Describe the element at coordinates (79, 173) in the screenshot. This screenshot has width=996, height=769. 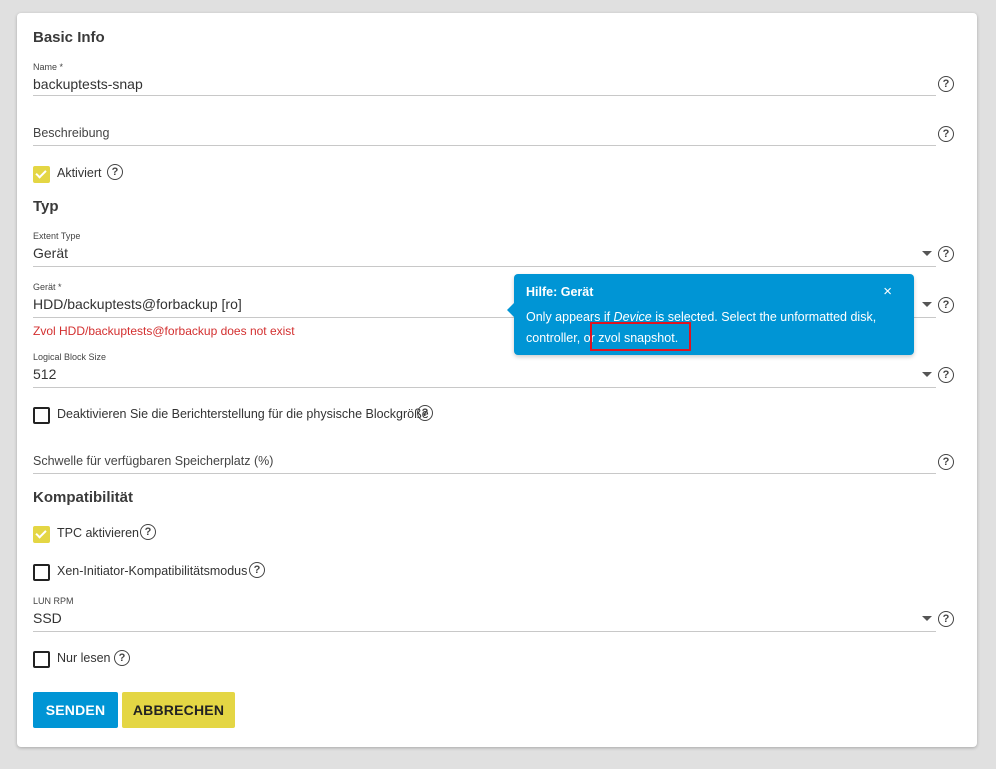
I see `enabled-label: Aktiviert` at that location.